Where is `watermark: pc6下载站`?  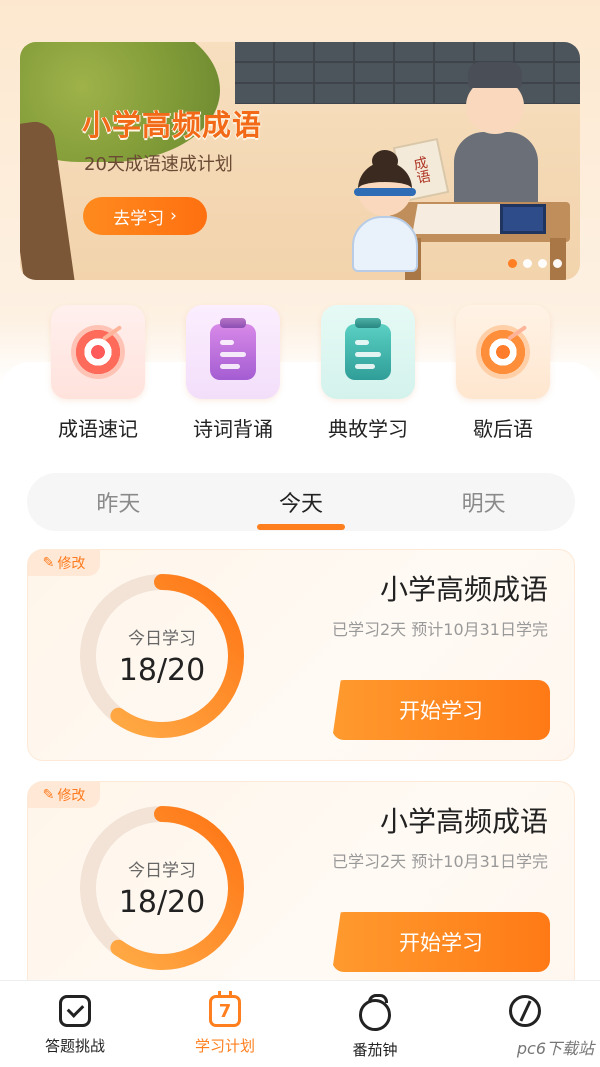
watermark: pc6下载站 is located at coordinates (555, 1048).